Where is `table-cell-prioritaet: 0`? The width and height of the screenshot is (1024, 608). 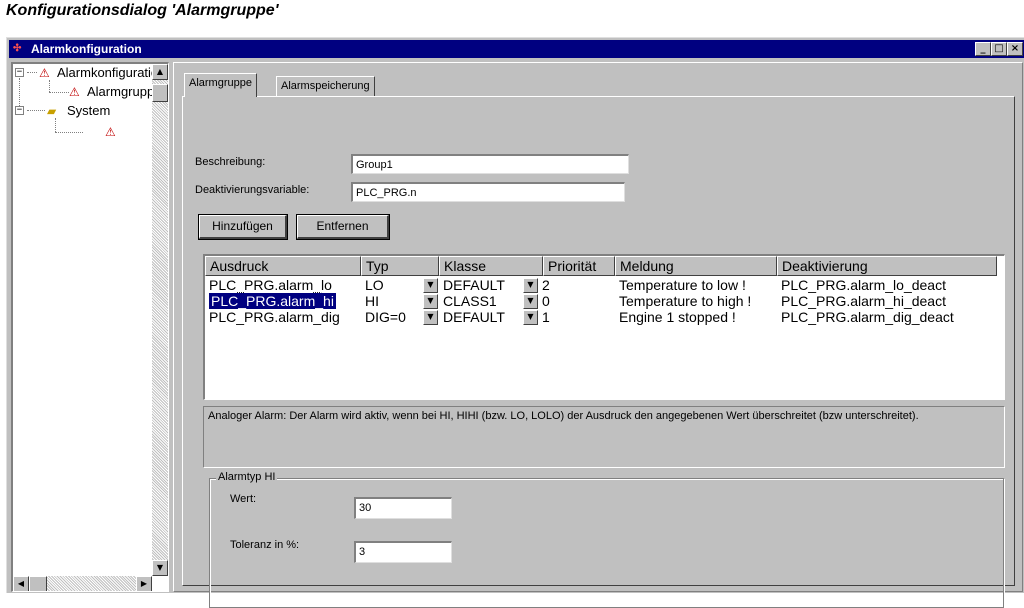 table-cell-prioritaet: 0 is located at coordinates (544, 301).